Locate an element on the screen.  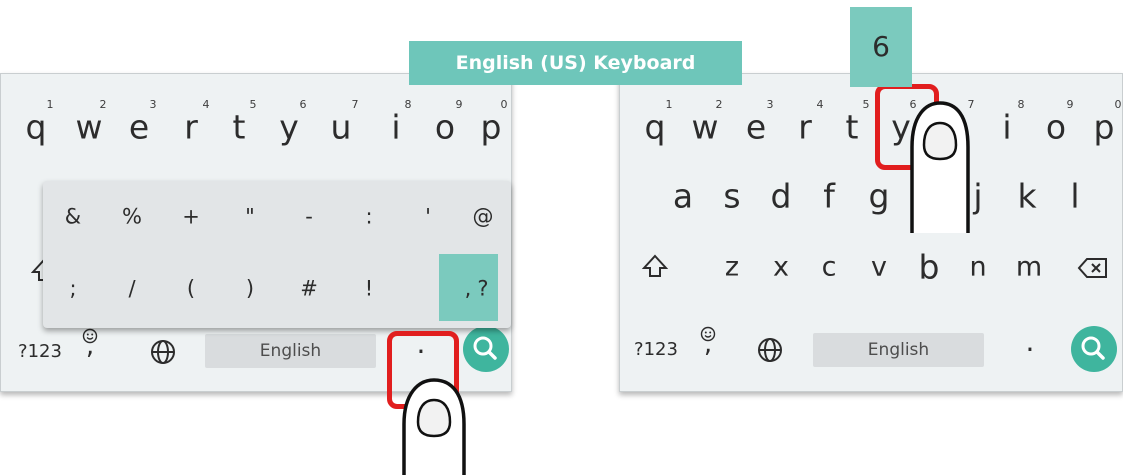
key-preview-bubble: 6 is located at coordinates (881, 47).